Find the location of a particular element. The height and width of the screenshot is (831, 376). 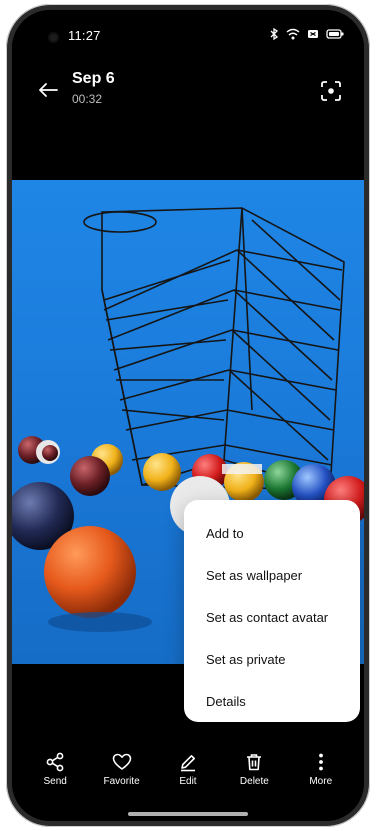

menu-item-set-as-private: Set as private is located at coordinates (278, 659).